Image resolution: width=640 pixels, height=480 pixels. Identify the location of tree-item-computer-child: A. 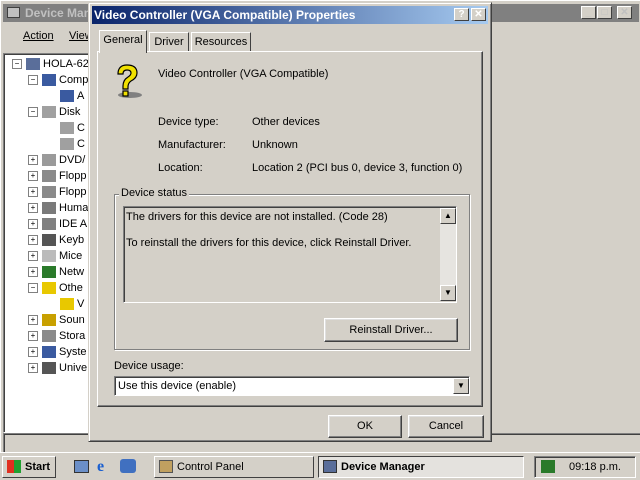
(72, 96).